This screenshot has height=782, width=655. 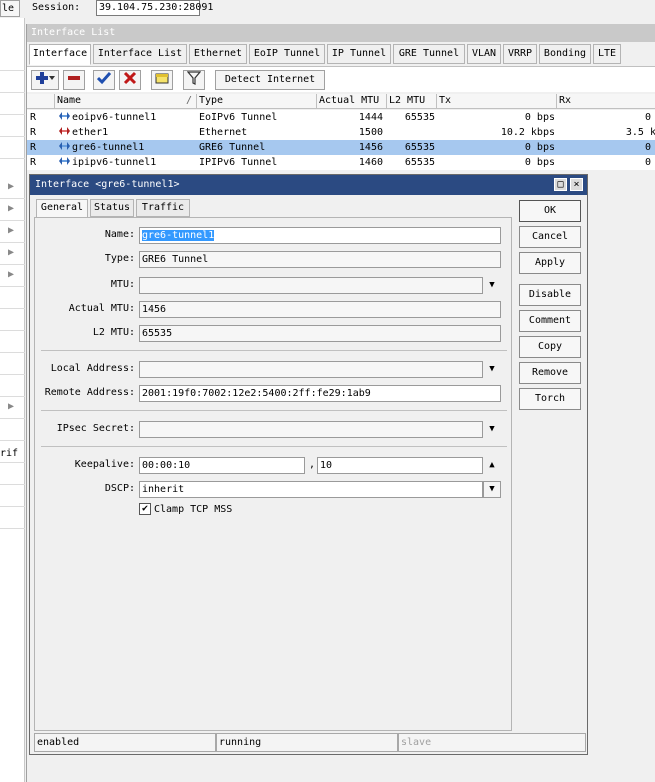 What do you see at coordinates (194, 80) in the screenshot?
I see `filter-button` at bounding box center [194, 80].